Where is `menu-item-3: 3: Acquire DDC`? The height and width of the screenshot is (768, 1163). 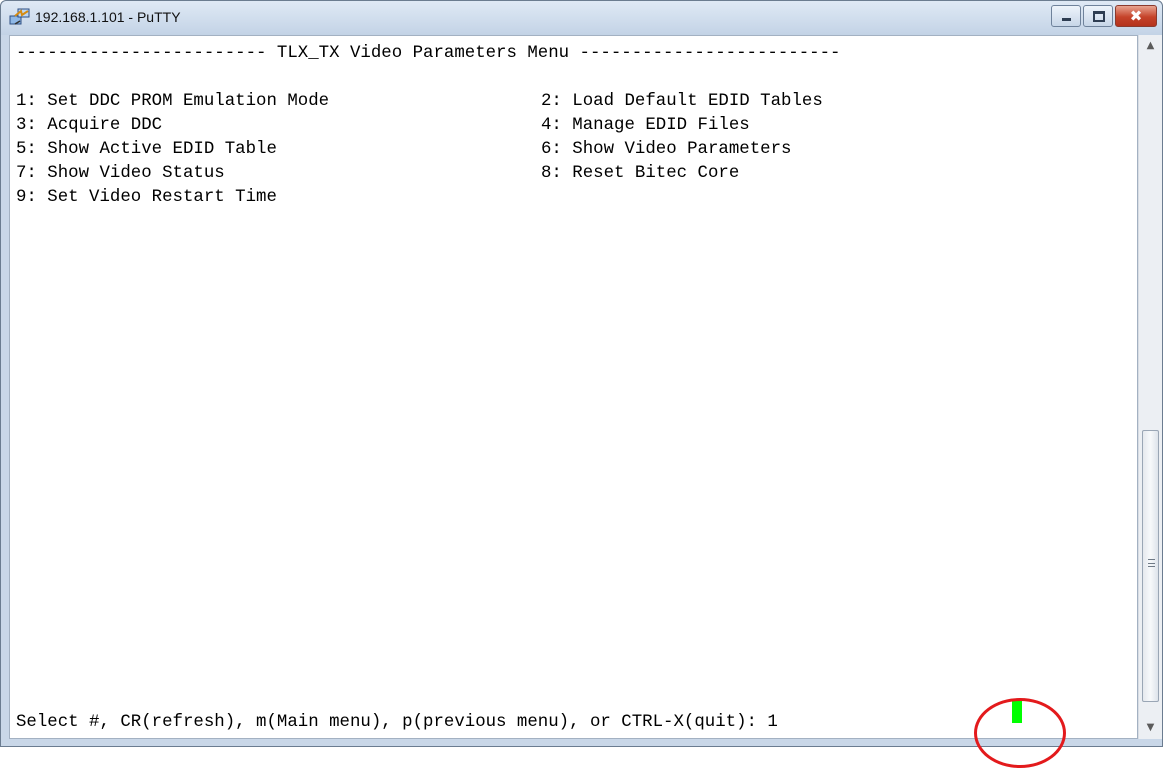 menu-item-3: 3: Acquire DDC is located at coordinates (89, 125).